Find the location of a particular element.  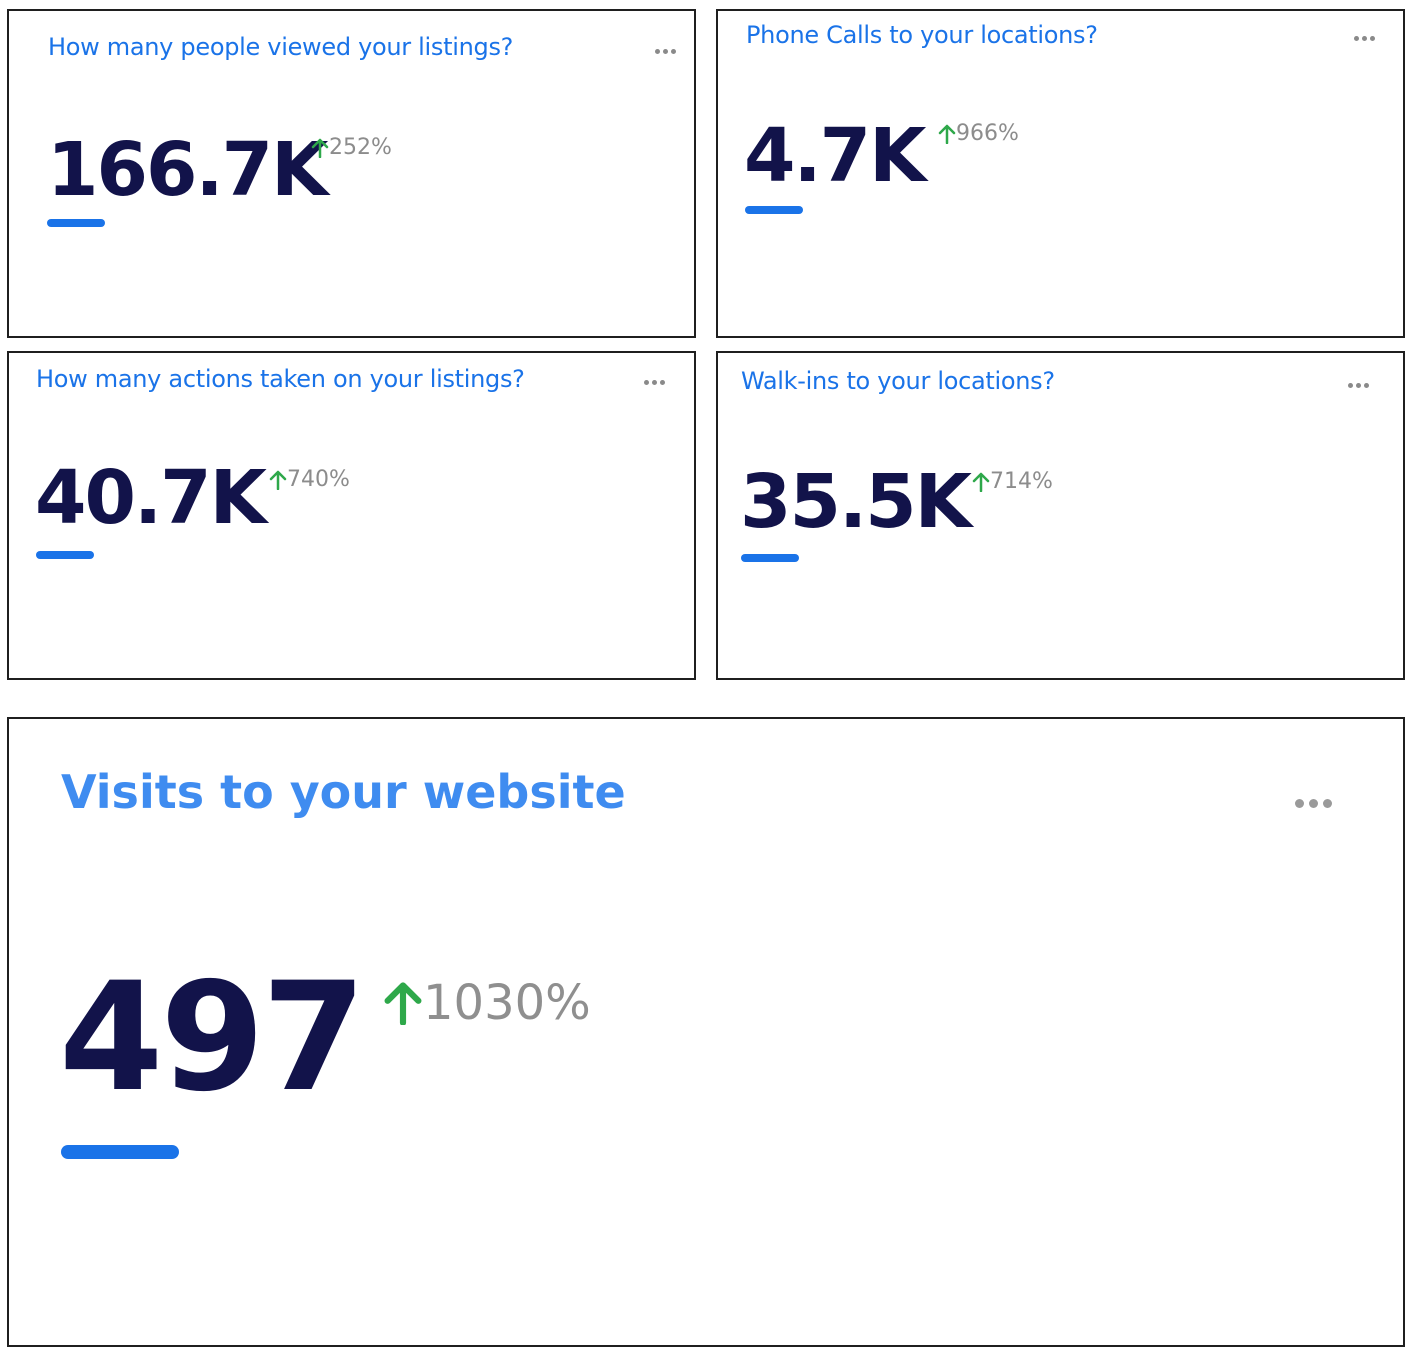

delta-value: 966% is located at coordinates (987, 133).